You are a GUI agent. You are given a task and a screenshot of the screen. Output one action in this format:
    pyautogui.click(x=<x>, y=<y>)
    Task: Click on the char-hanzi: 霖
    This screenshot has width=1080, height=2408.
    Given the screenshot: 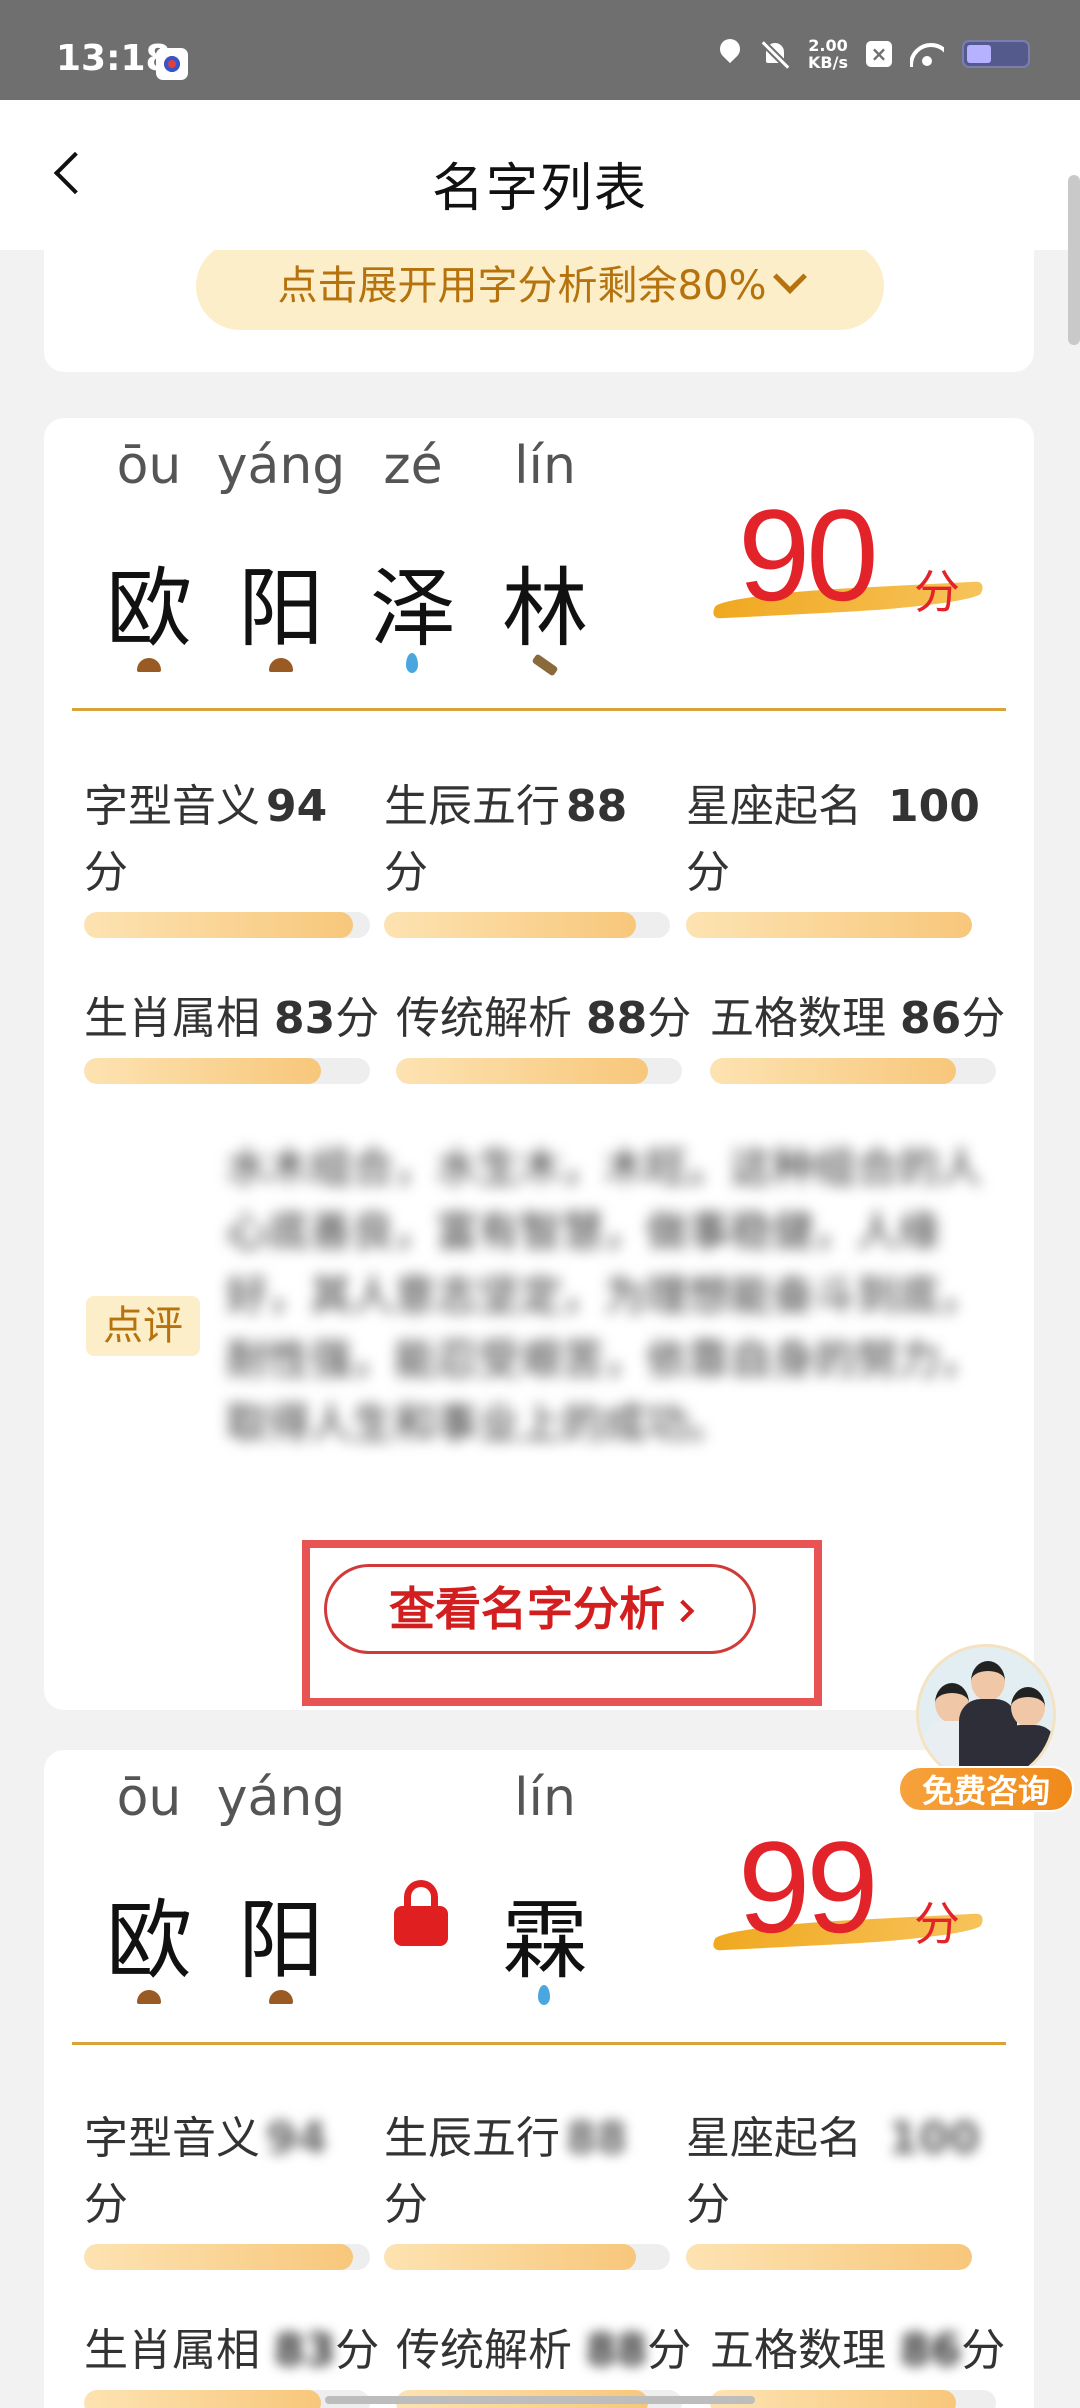 What is the action you would take?
    pyautogui.click(x=545, y=1941)
    